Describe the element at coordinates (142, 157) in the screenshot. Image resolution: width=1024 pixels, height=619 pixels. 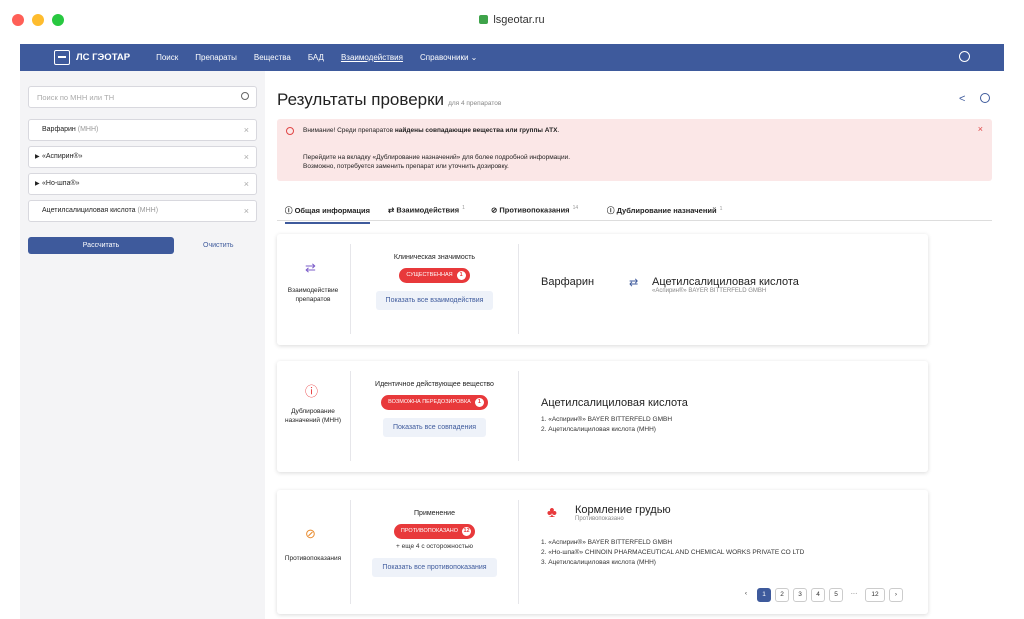
I see `drug-item: ▶ «Аспирин®» ×` at that location.